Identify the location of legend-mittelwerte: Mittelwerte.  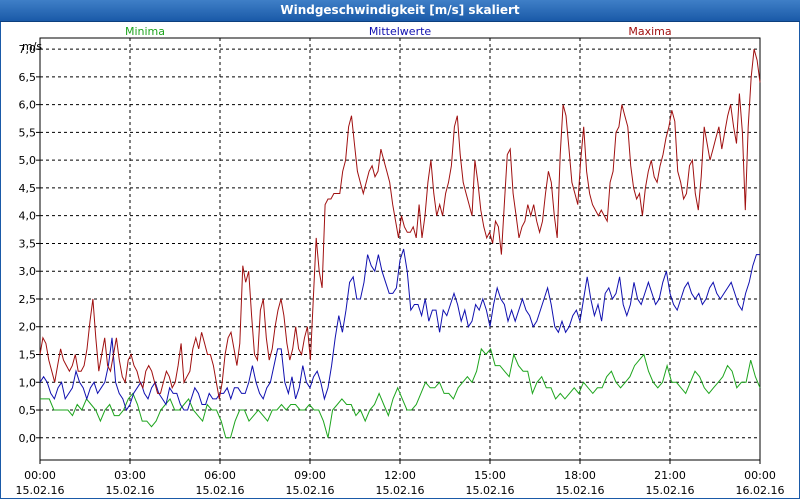
(400, 31).